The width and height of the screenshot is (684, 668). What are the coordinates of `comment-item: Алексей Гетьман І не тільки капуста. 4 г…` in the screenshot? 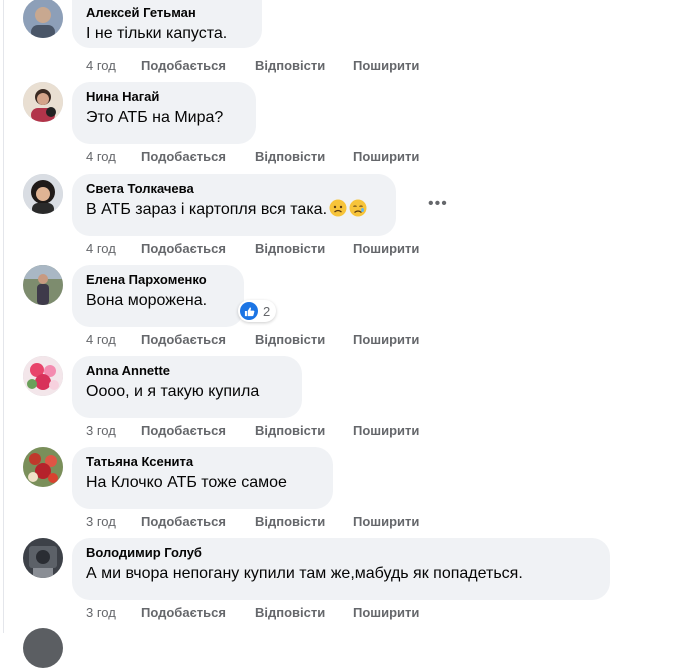 It's located at (342, 39).